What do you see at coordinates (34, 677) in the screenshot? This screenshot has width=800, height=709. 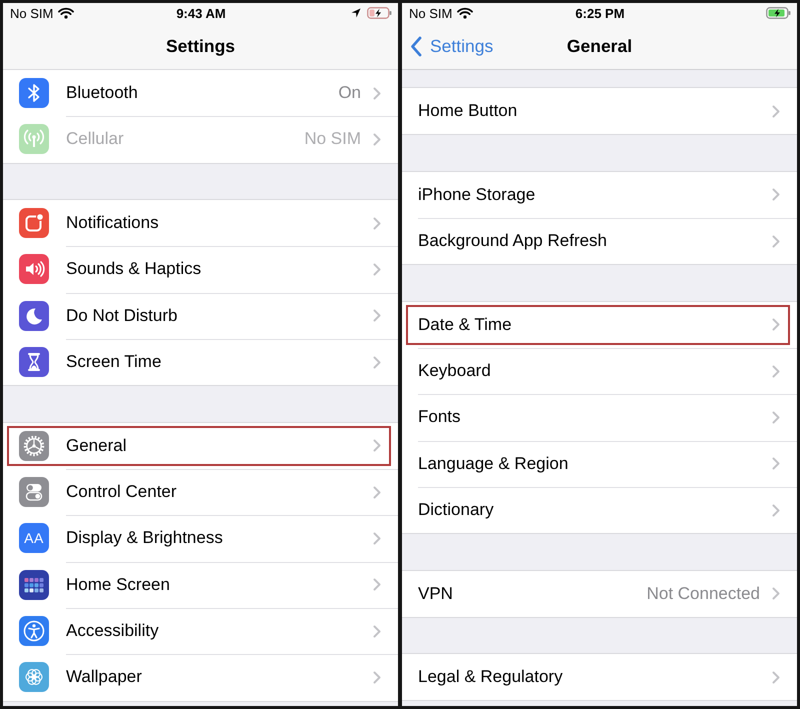 I see `flower-icon` at bounding box center [34, 677].